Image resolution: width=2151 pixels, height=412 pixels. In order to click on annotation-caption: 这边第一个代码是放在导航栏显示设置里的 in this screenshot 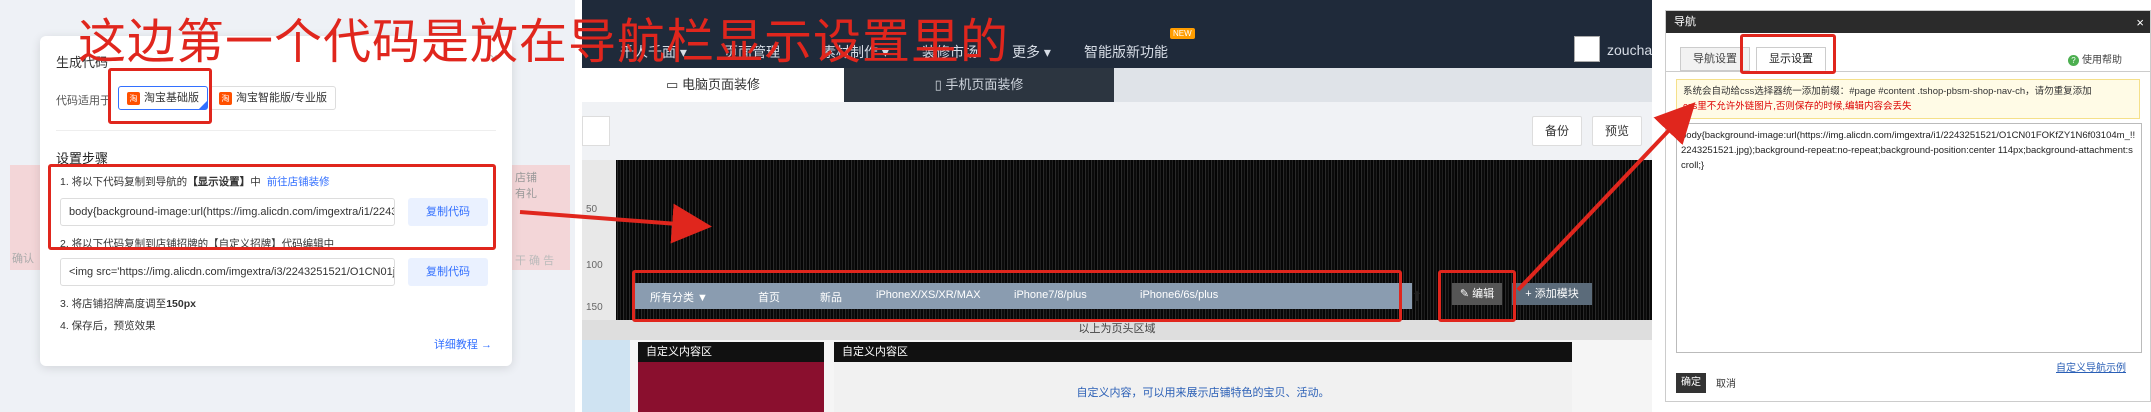, I will do `click(544, 42)`.